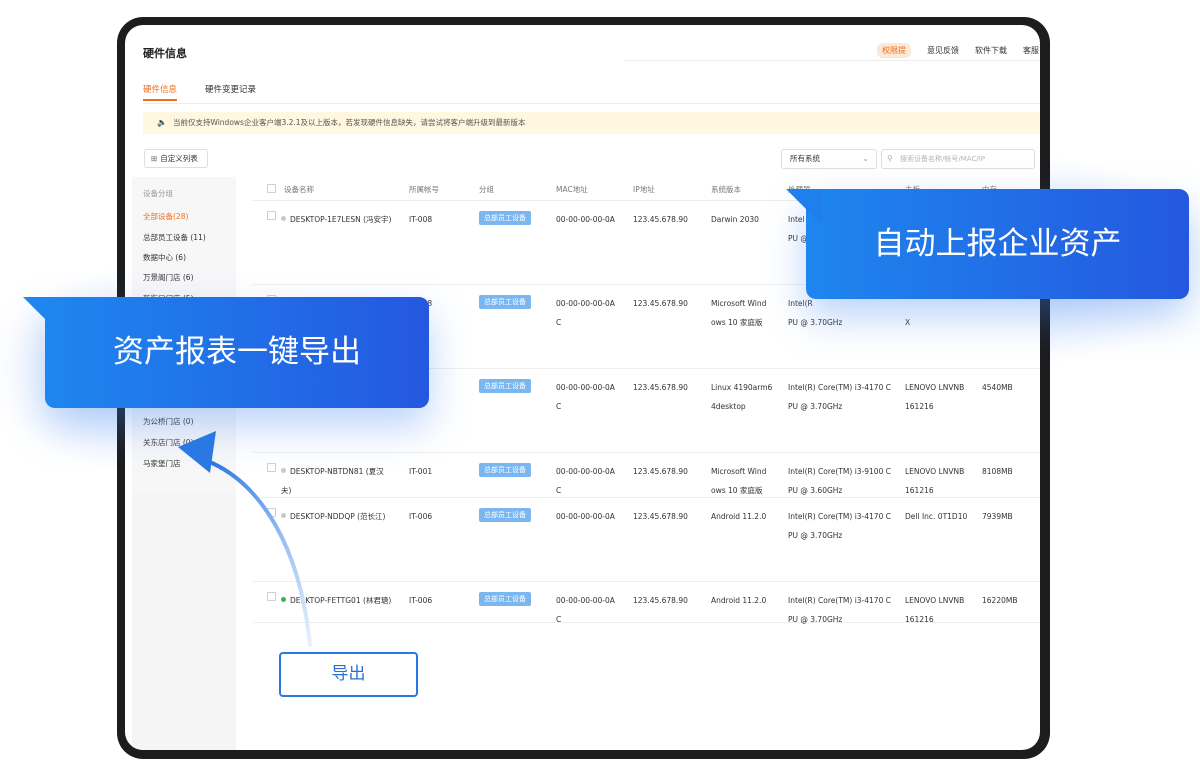  What do you see at coordinates (158, 193) in the screenshot?
I see `group-panel-header: 设备分组` at bounding box center [158, 193].